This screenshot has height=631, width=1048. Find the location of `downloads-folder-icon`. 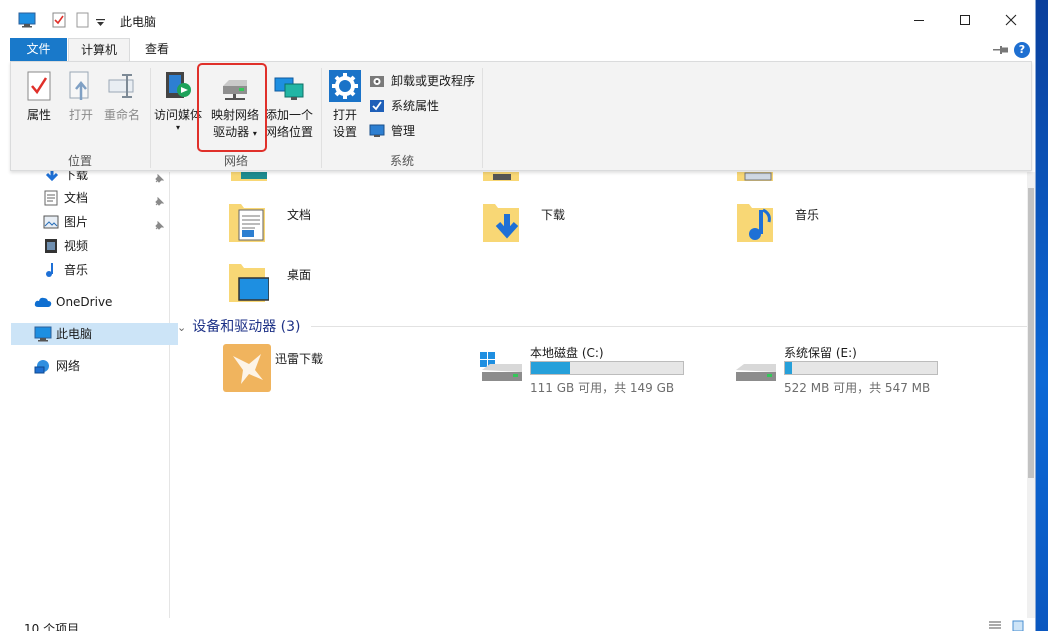

downloads-folder-icon is located at coordinates (501, 223).